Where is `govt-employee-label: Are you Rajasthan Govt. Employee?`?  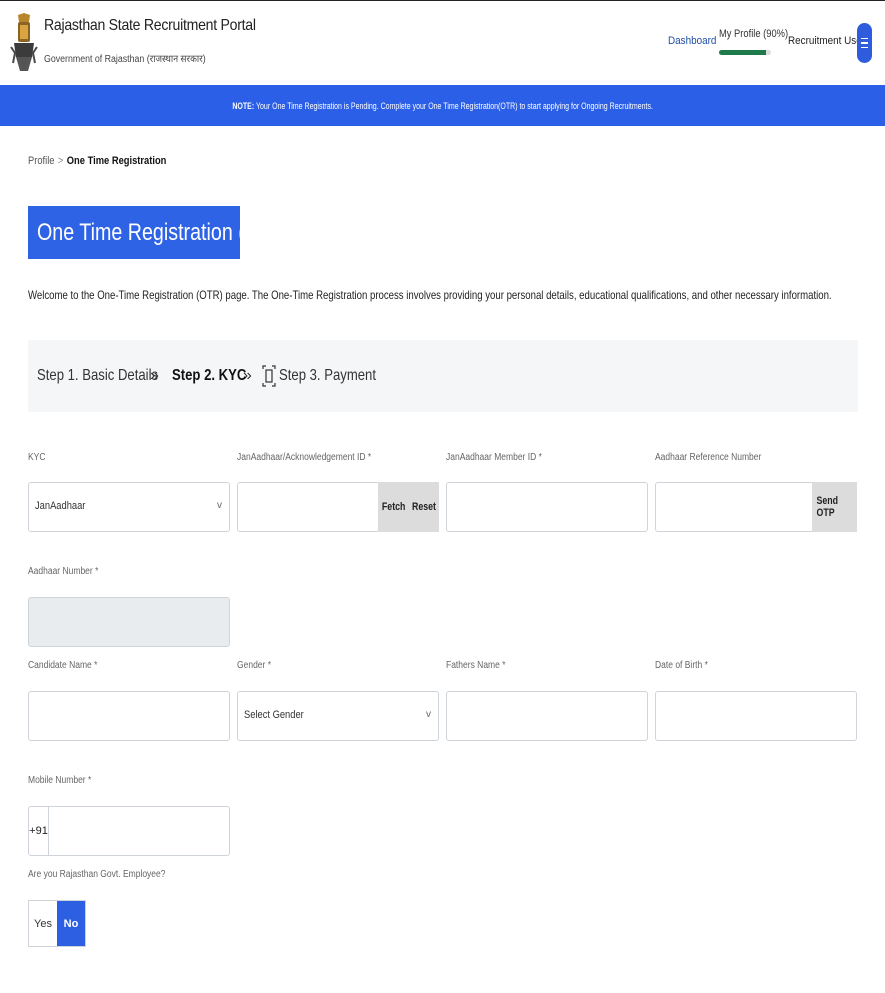 govt-employee-label: Are you Rajasthan Govt. Employee? is located at coordinates (97, 874).